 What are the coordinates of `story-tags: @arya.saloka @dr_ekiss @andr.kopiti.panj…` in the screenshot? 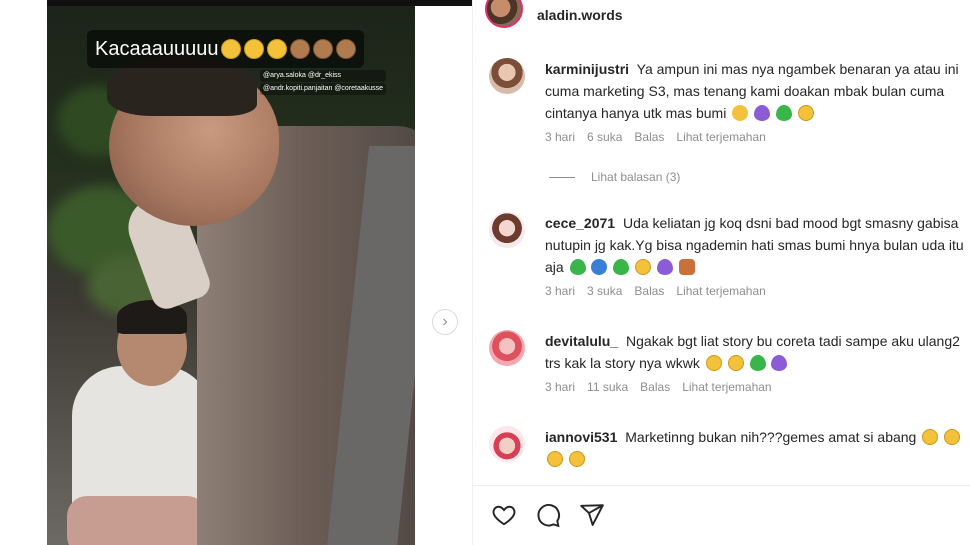 It's located at (323, 83).